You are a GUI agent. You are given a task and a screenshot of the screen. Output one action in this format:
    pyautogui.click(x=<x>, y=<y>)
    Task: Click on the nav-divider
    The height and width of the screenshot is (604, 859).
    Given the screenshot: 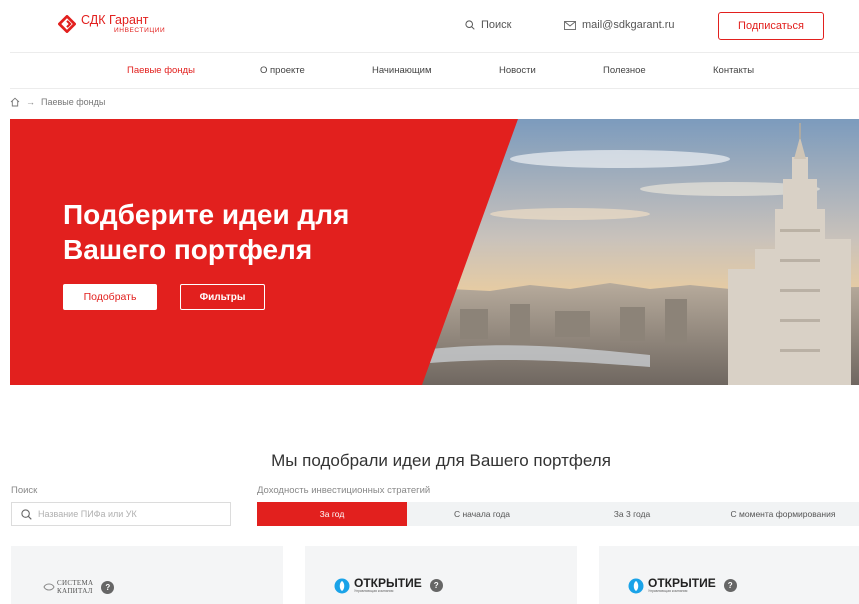 What is the action you would take?
    pyautogui.click(x=434, y=88)
    